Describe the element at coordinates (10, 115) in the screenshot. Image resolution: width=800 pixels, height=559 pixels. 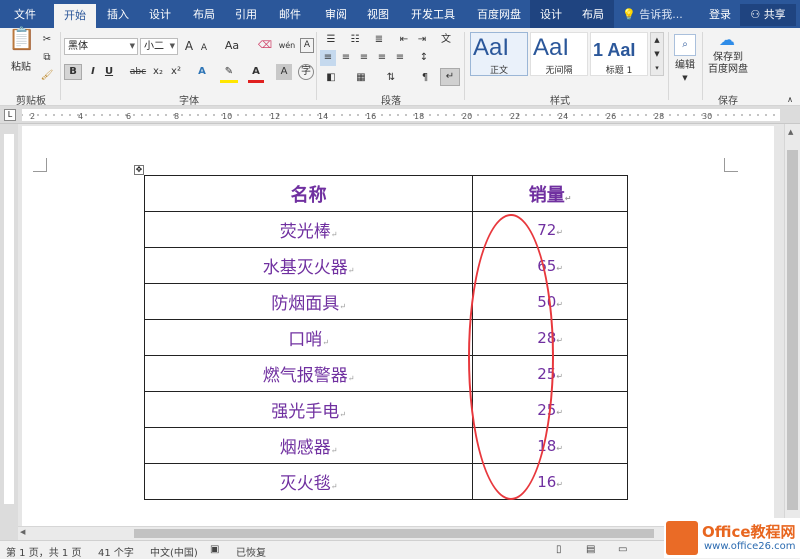
I see `tab-selector-icon: L` at that location.